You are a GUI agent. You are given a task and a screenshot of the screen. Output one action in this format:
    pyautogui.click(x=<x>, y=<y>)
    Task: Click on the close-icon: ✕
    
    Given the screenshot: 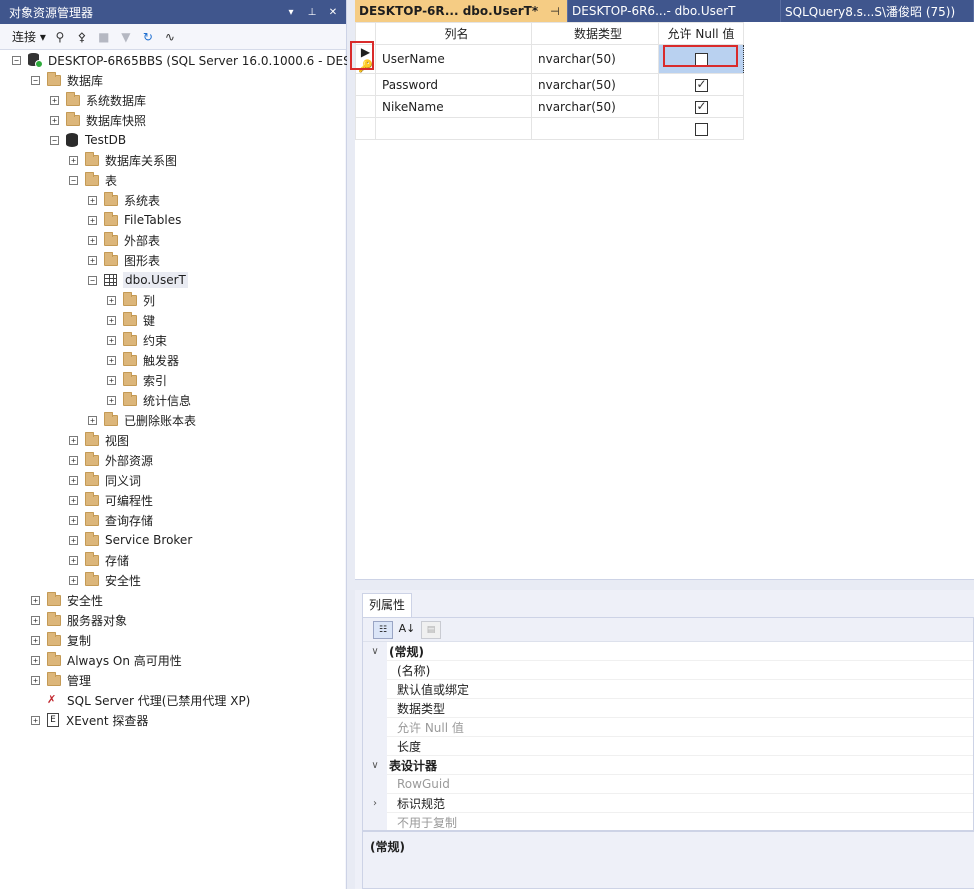 What is the action you would take?
    pyautogui.click(x=333, y=12)
    